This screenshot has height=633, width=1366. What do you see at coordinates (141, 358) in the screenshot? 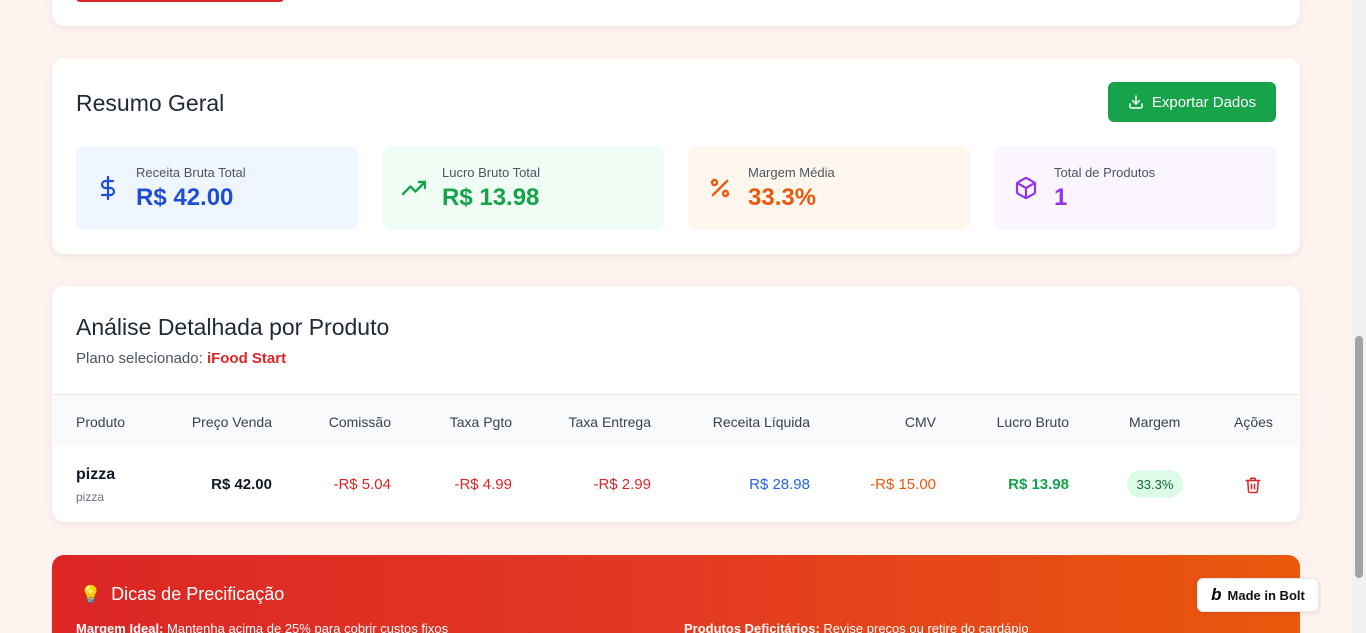
I see `plano-label: Plano selecionado:` at bounding box center [141, 358].